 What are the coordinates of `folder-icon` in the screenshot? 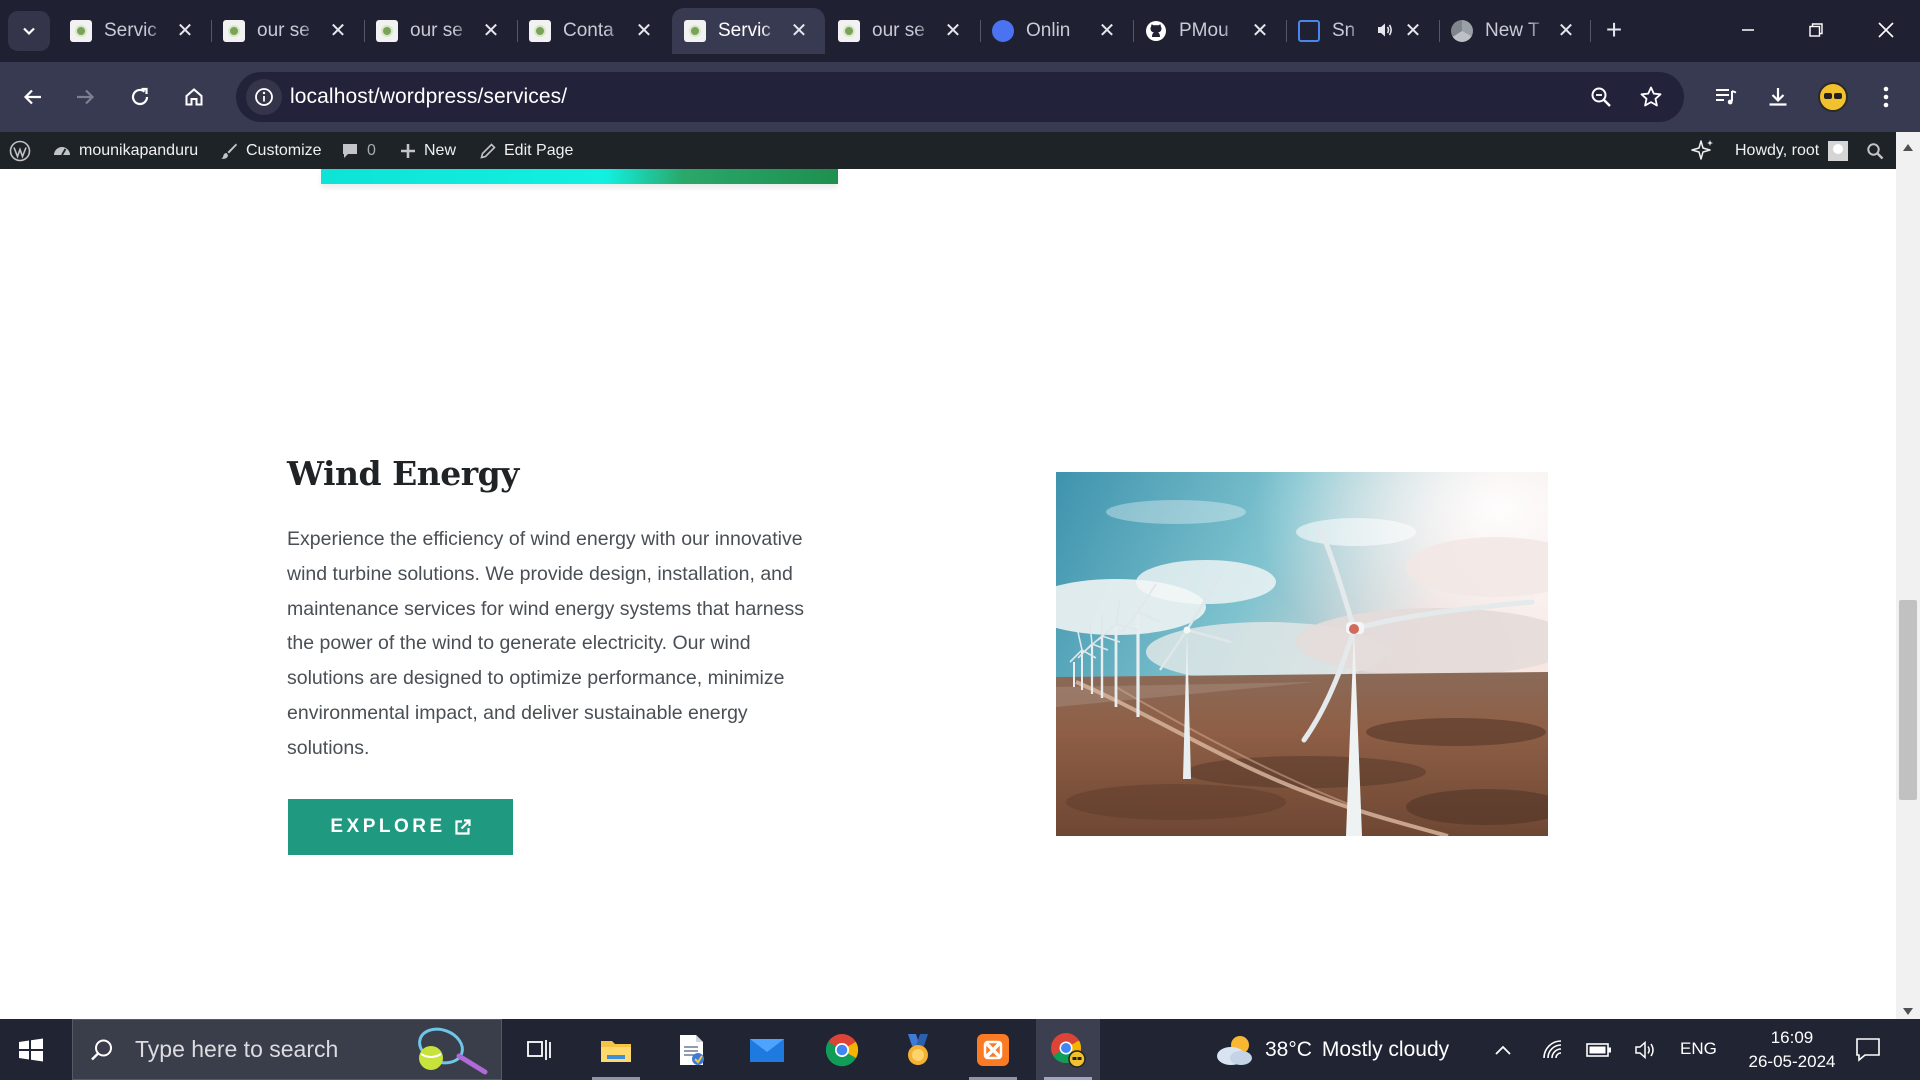 It's located at (616, 1051).